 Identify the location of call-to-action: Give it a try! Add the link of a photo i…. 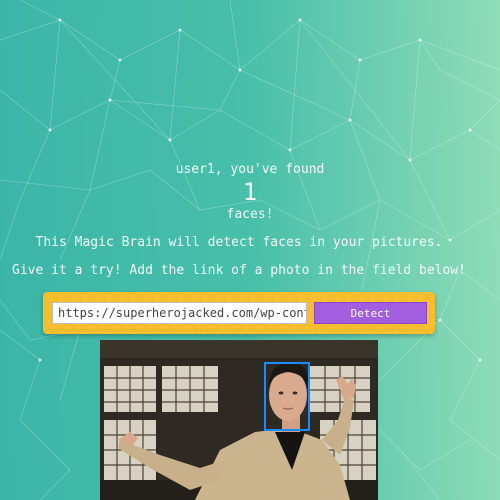
(239, 270).